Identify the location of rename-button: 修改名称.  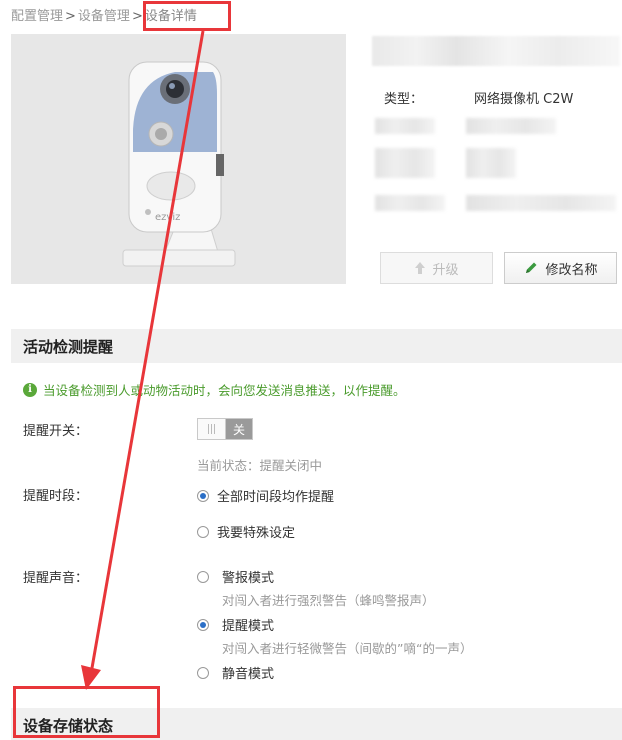
(560, 268).